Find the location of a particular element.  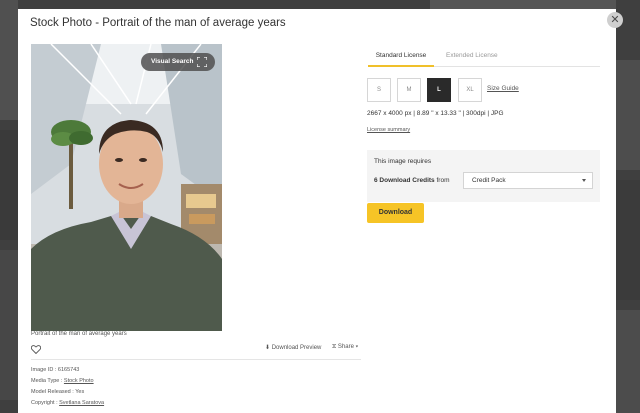

share-icon: ⧖ is located at coordinates (334, 347).